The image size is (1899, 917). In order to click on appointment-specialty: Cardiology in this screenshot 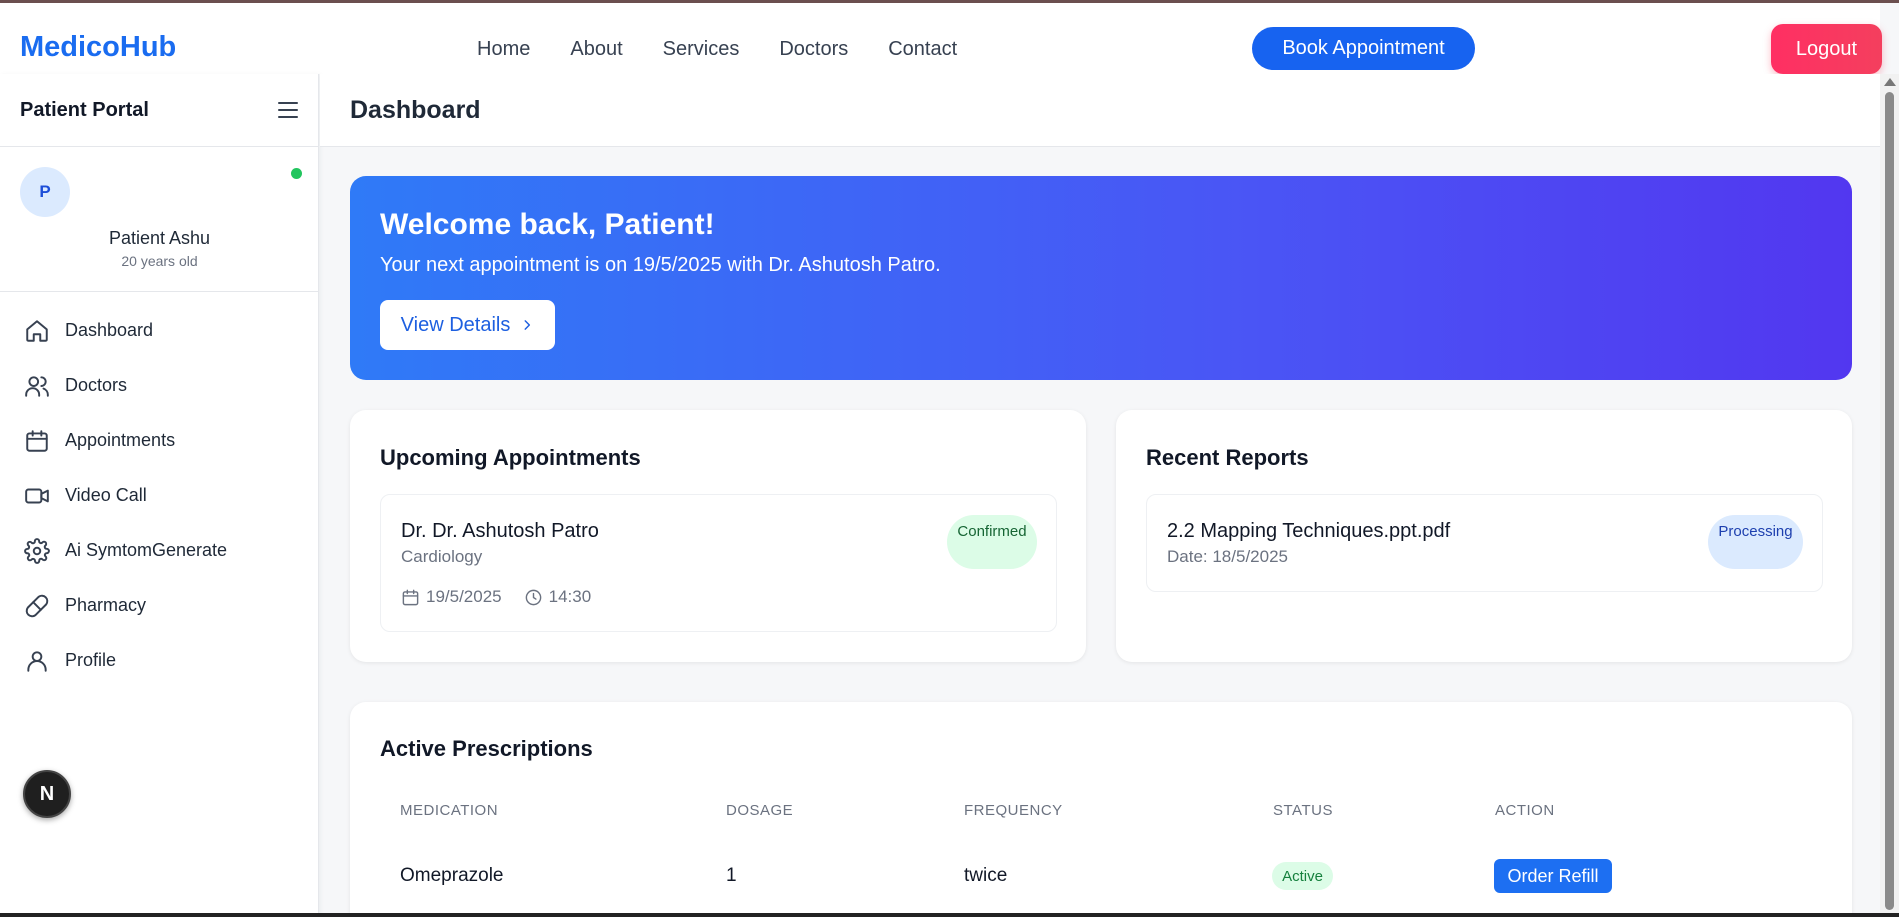, I will do `click(442, 556)`.